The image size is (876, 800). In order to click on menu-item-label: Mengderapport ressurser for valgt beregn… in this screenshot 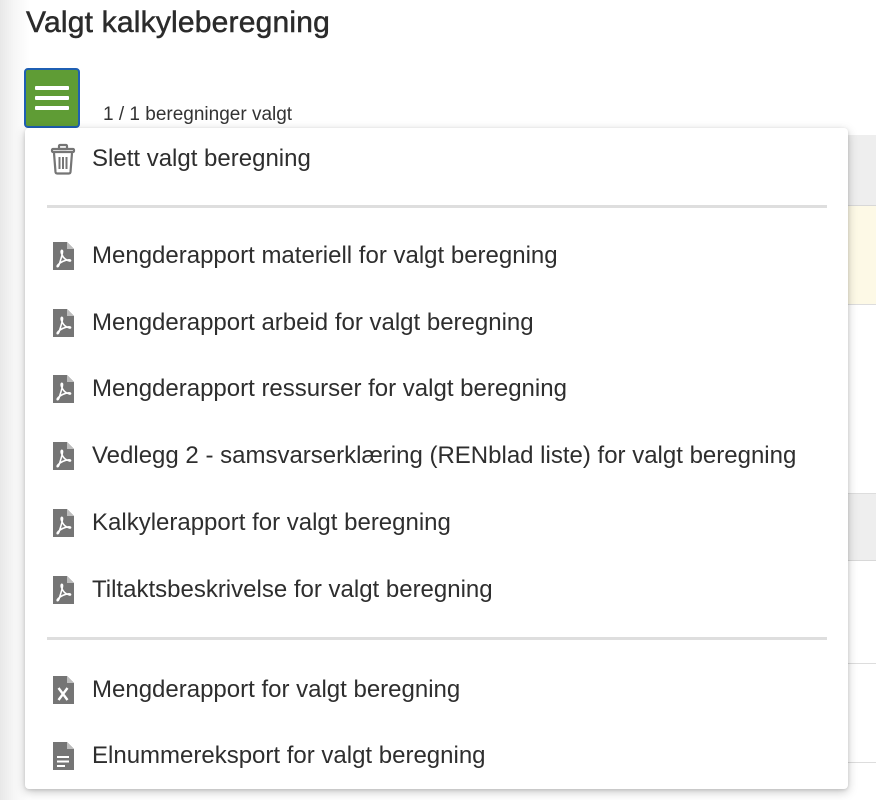, I will do `click(329, 388)`.